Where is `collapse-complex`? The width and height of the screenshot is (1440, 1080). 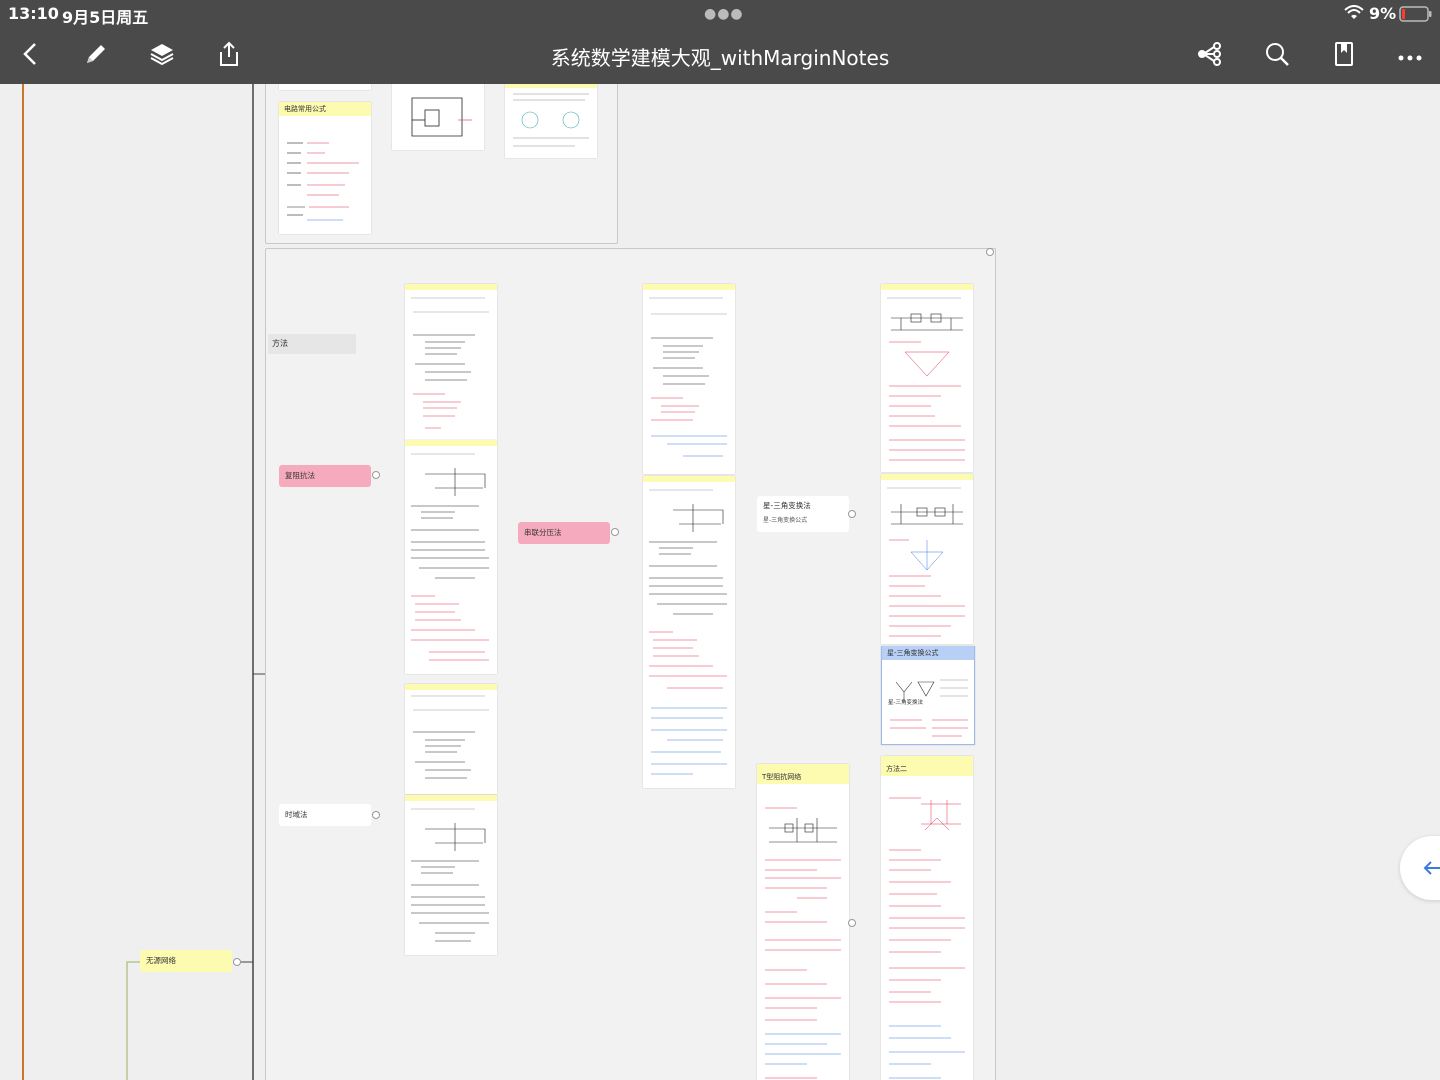 collapse-complex is located at coordinates (376, 475).